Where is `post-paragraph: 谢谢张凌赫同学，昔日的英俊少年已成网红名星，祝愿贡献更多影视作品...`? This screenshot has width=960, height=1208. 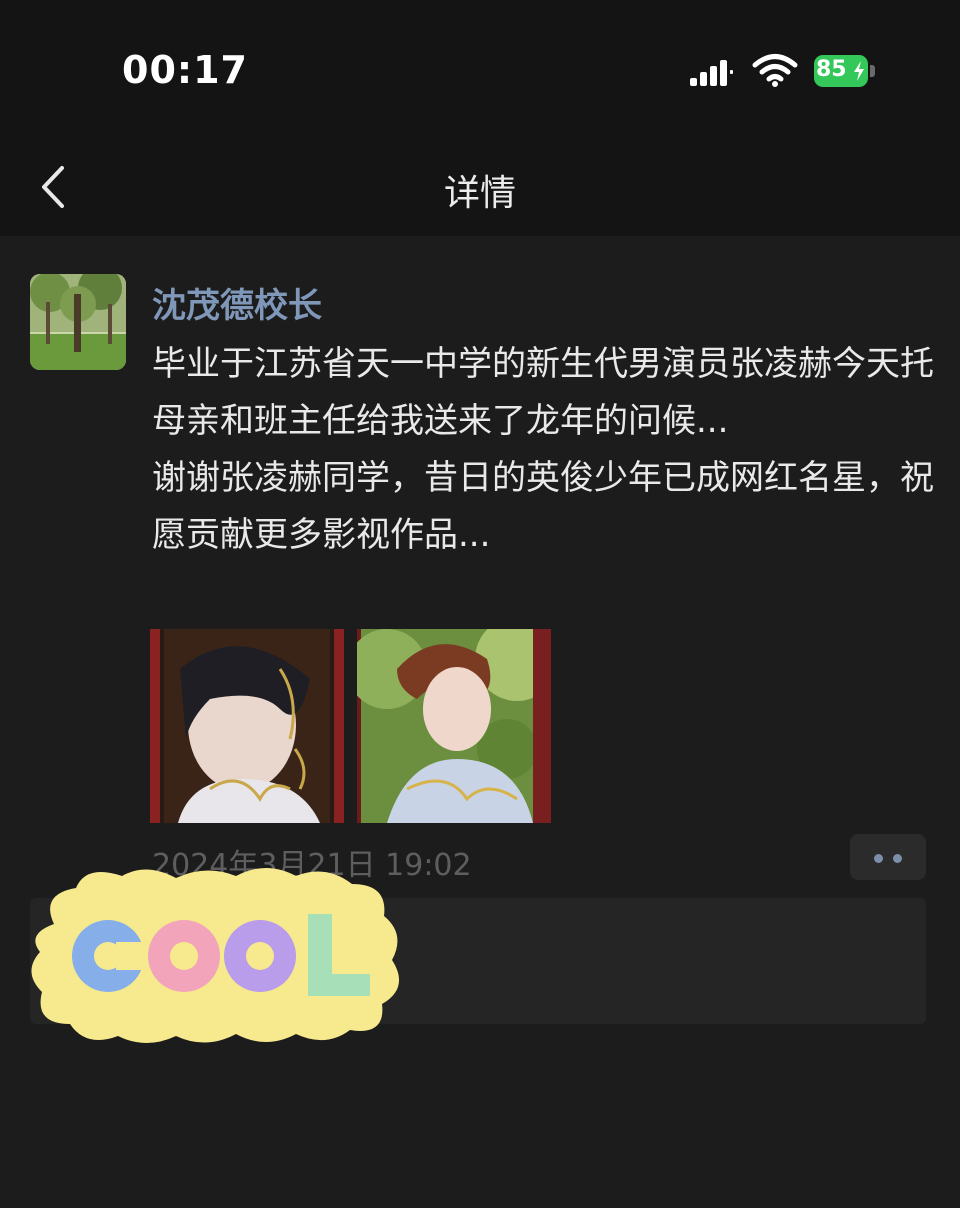 post-paragraph: 谢谢张凌赫同学，昔日的英俊少年已成网红名星，祝愿贡献更多影视作品... is located at coordinates (543, 506).